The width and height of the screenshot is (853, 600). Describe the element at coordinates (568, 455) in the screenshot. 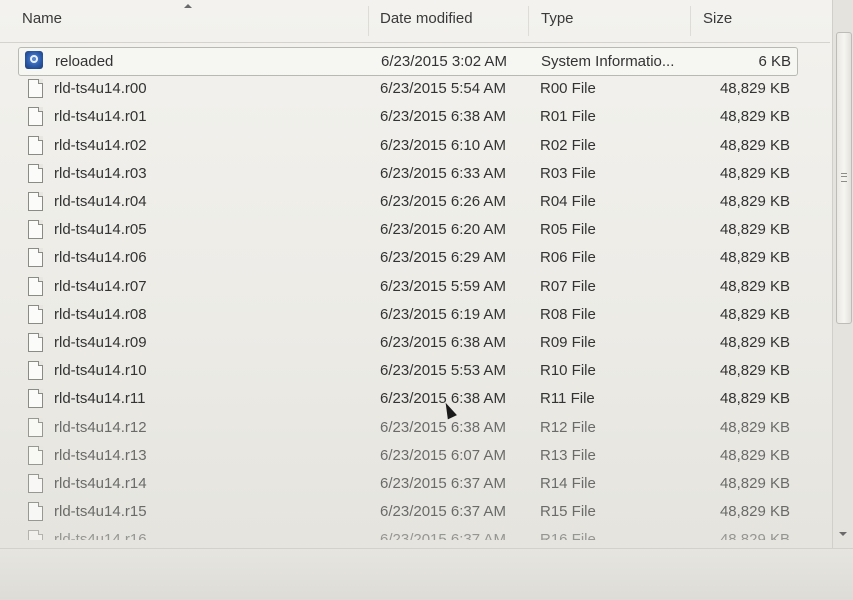

I see `file-type: R13 File` at that location.